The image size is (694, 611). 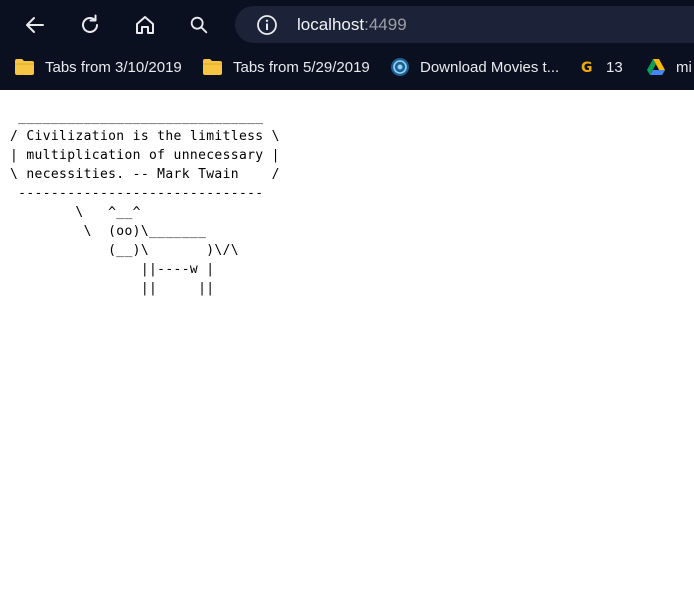 I want to click on bookmark-13: G 13, so click(x=600, y=67).